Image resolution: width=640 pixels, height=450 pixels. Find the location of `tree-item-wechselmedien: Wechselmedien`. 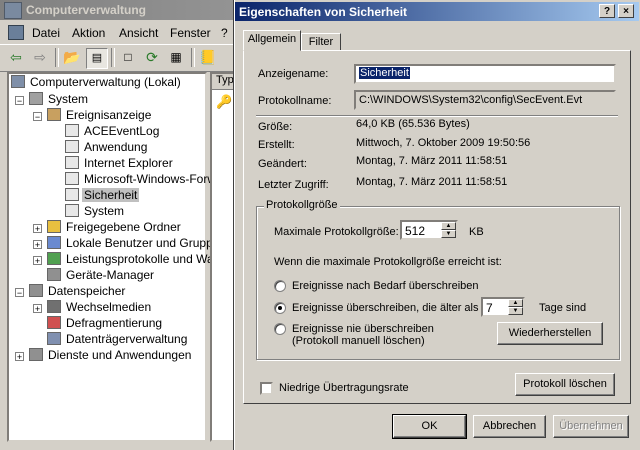

tree-item-wechselmedien: Wechselmedien is located at coordinates (100, 308).